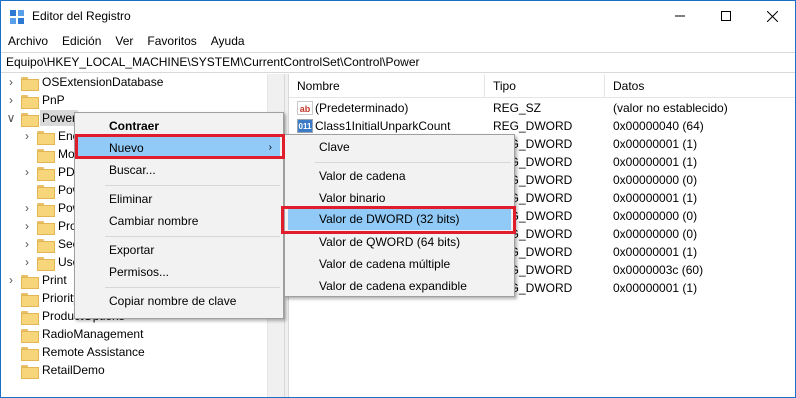 This screenshot has height=398, width=796. What do you see at coordinates (228, 41) in the screenshot?
I see `menu-ayuda: Ayuda` at bounding box center [228, 41].